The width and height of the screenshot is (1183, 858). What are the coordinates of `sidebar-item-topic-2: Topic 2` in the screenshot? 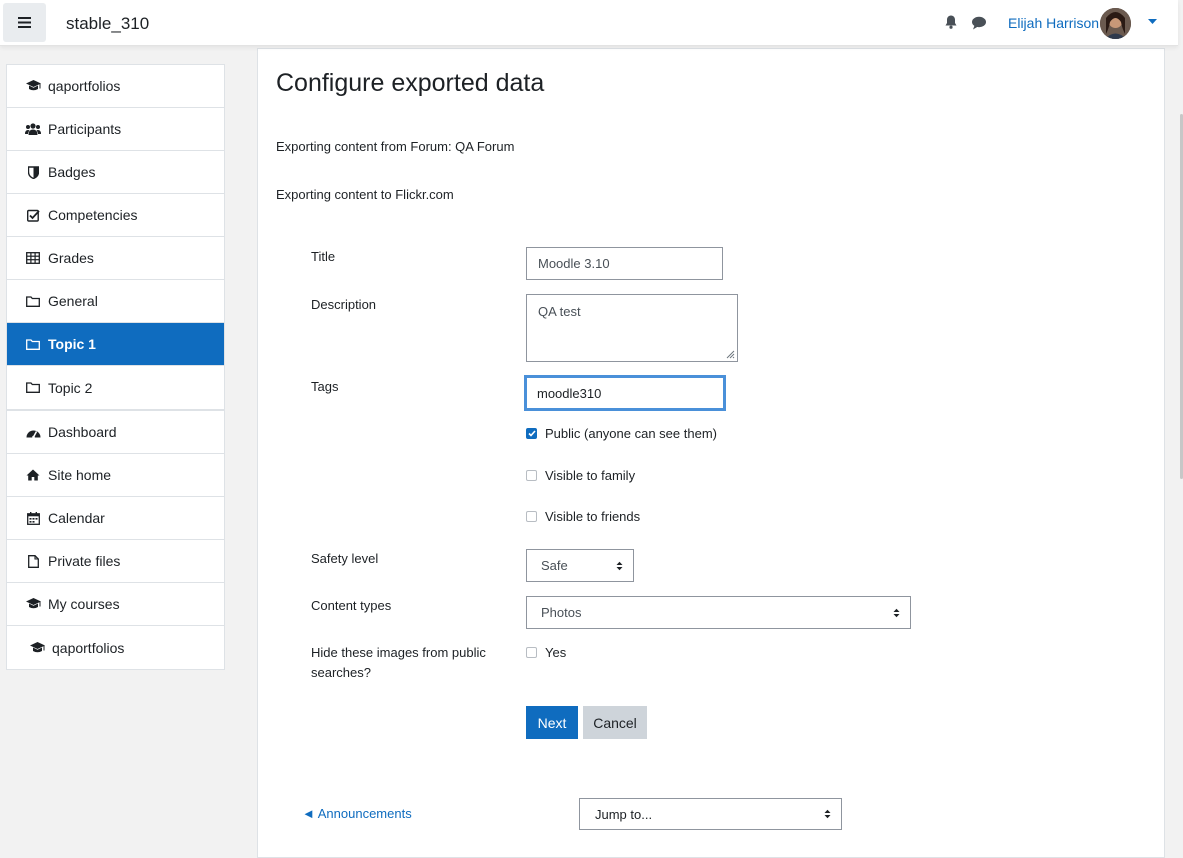 It's located at (115, 387).